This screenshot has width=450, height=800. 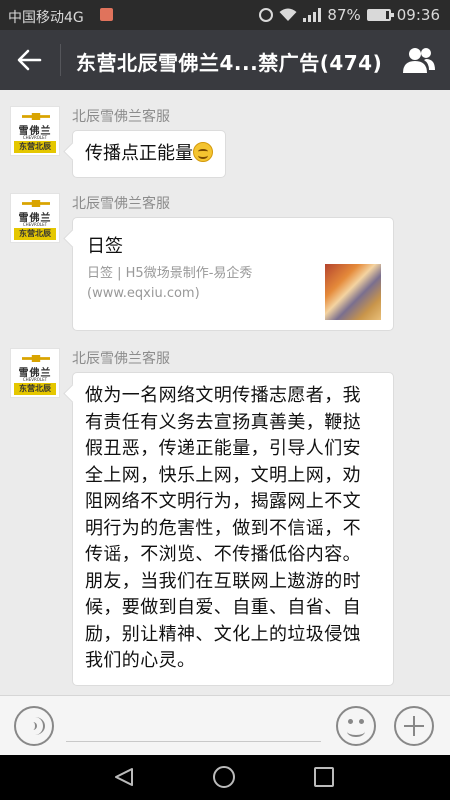 I want to click on circle-home-icon, so click(x=224, y=777).